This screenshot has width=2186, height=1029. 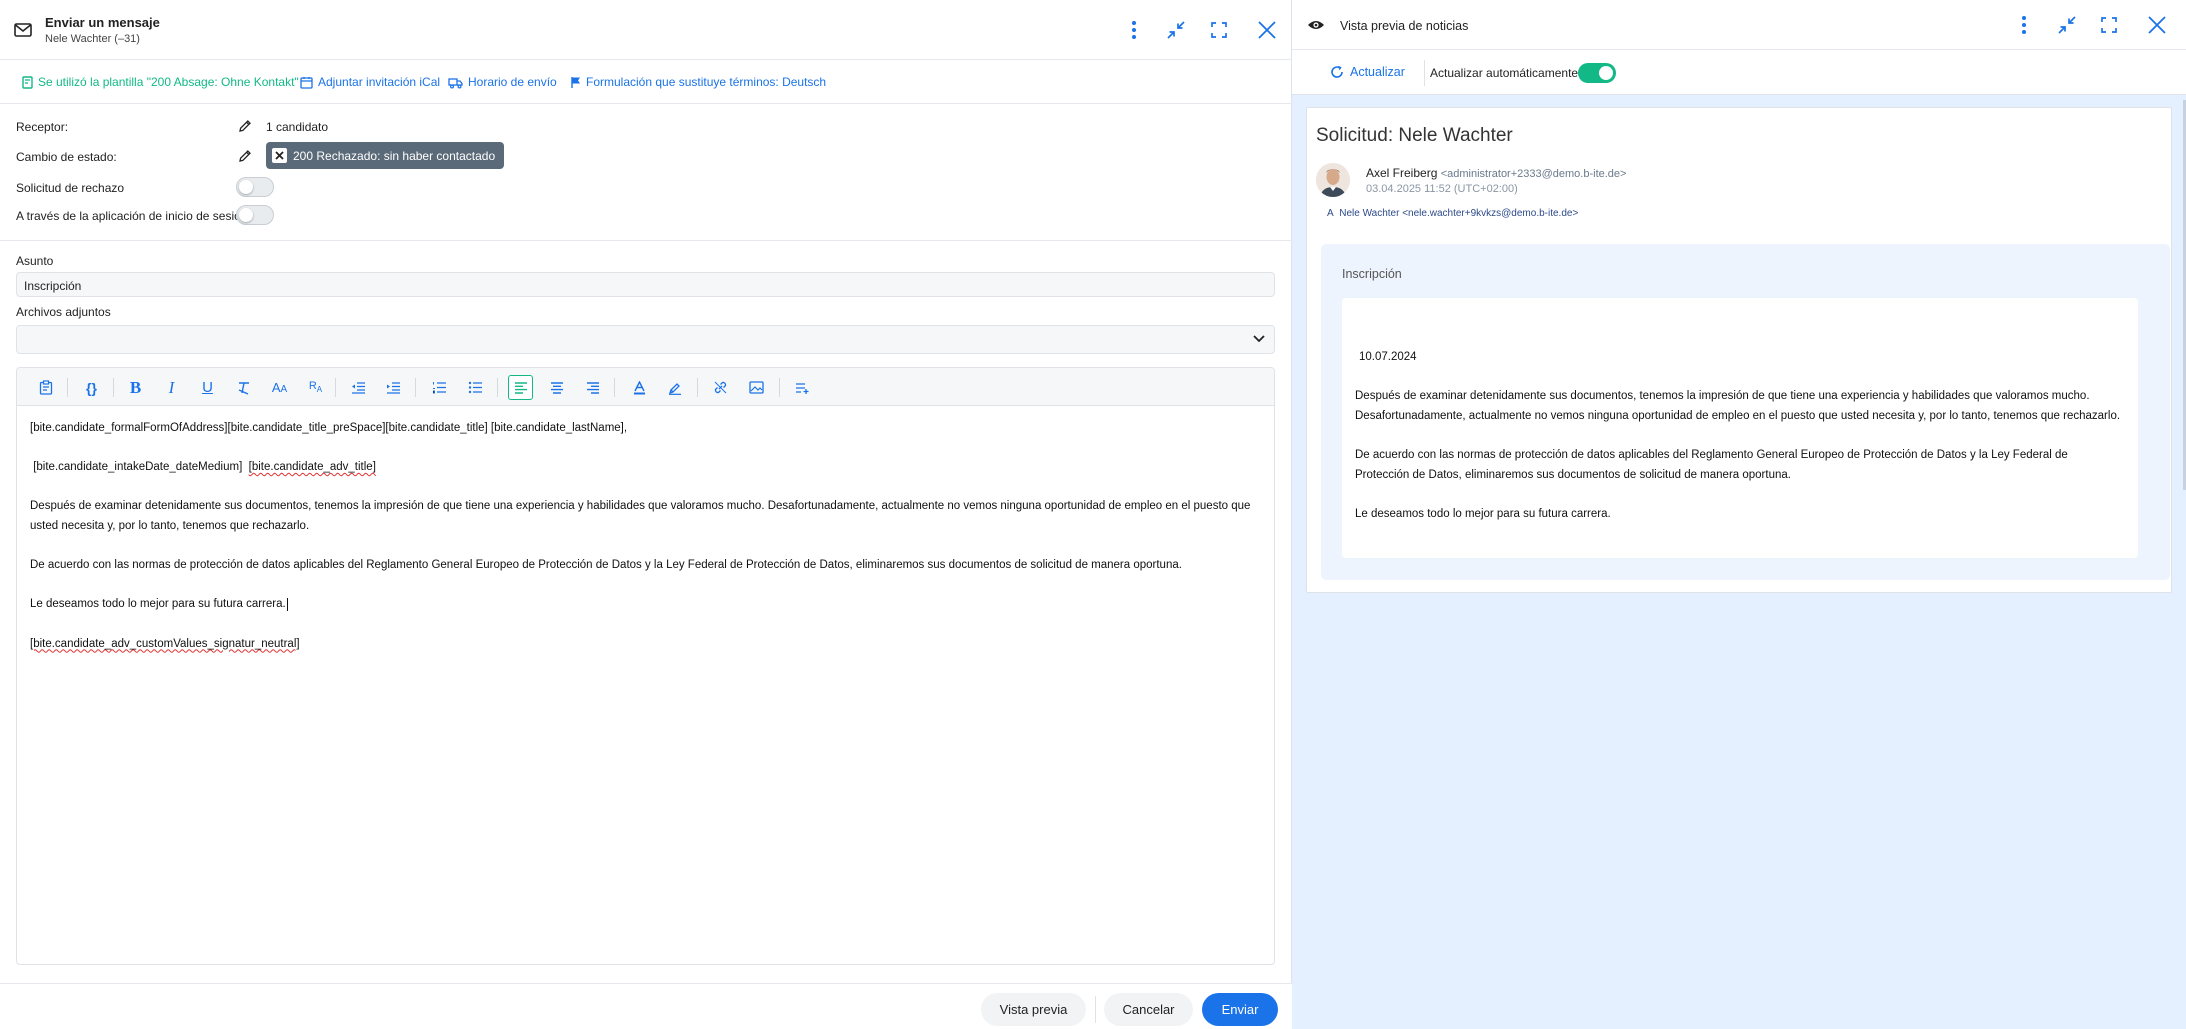 I want to click on image-icon, so click(x=756, y=387).